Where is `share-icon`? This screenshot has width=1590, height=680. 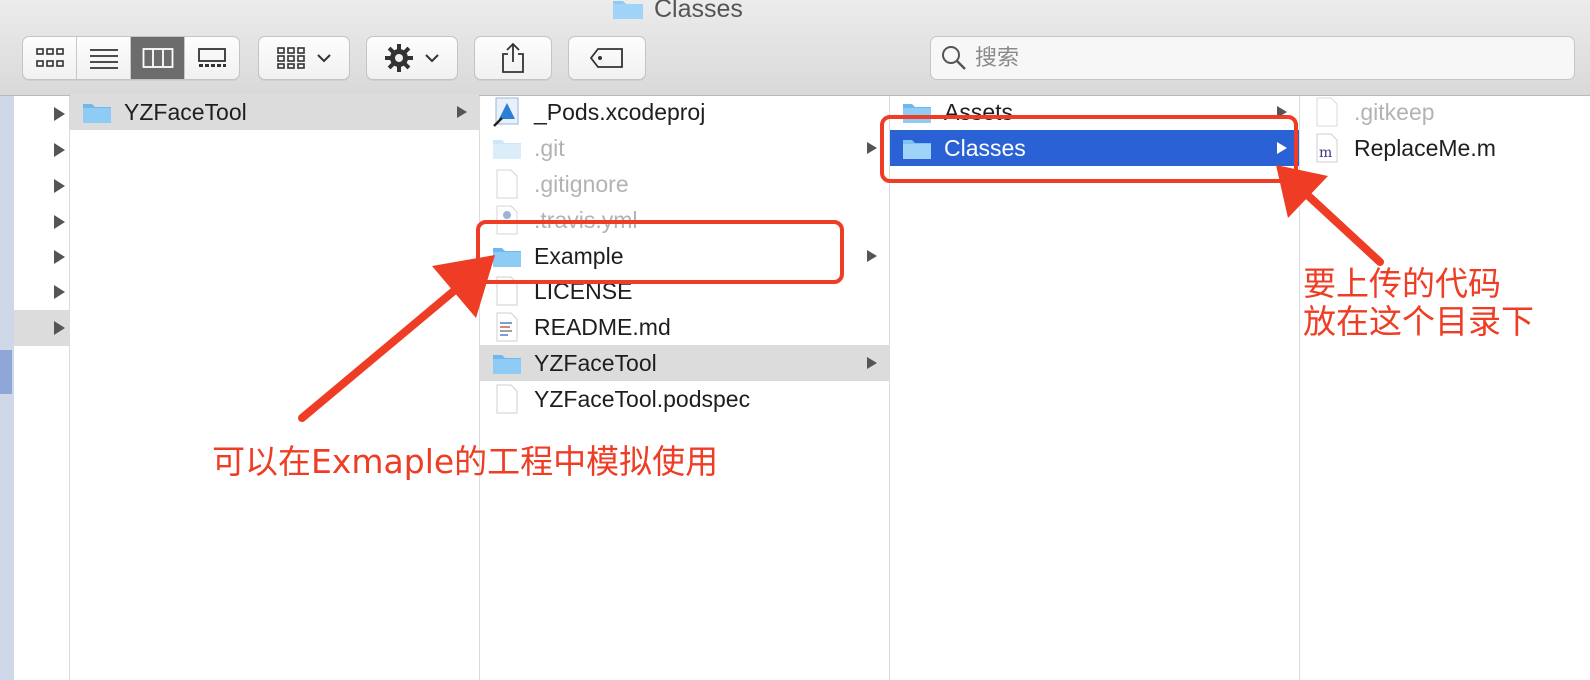 share-icon is located at coordinates (513, 57).